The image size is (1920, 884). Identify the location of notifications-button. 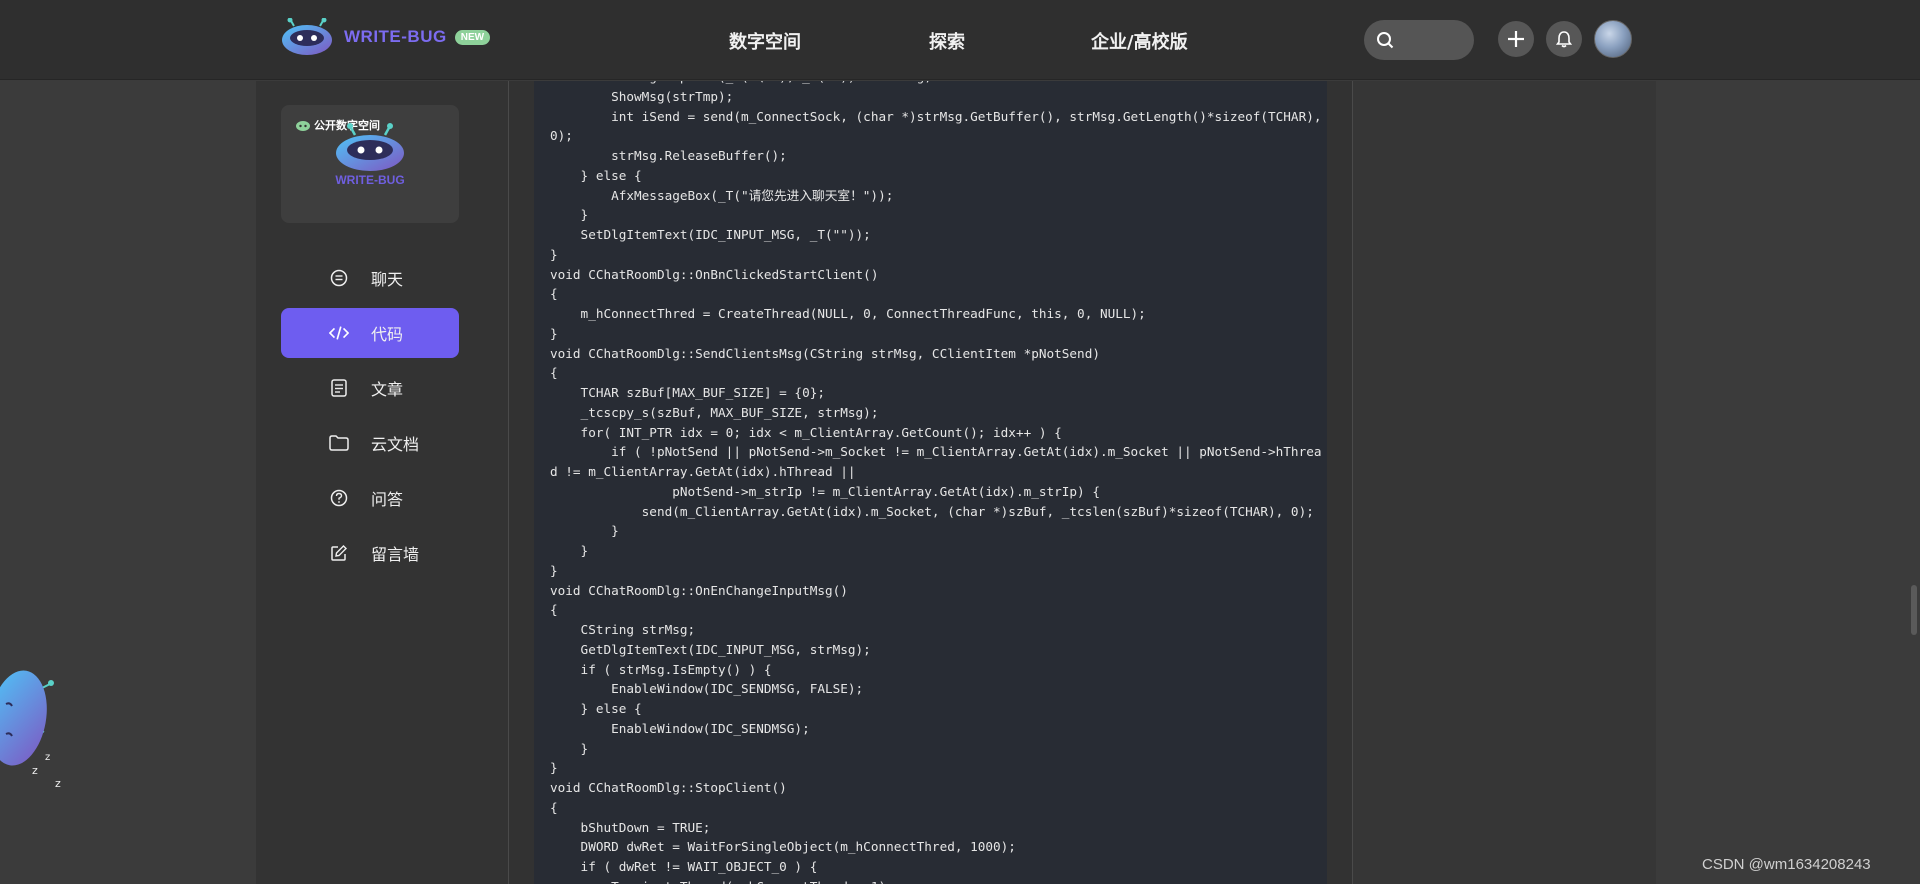
(1564, 39).